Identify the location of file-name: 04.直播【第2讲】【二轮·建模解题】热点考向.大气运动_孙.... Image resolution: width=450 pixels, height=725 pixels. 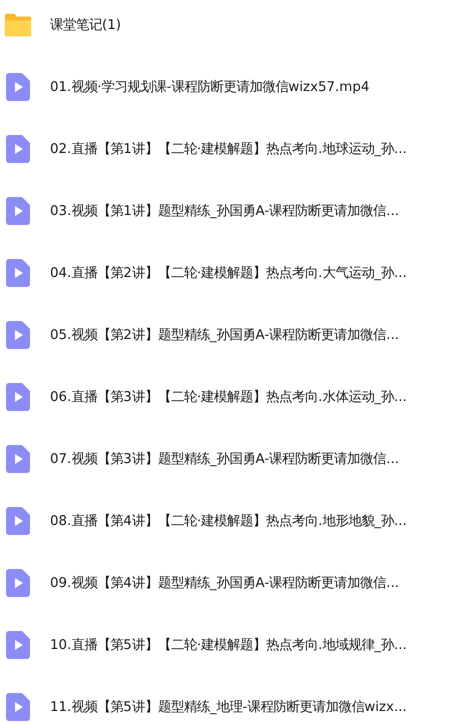
(228, 273).